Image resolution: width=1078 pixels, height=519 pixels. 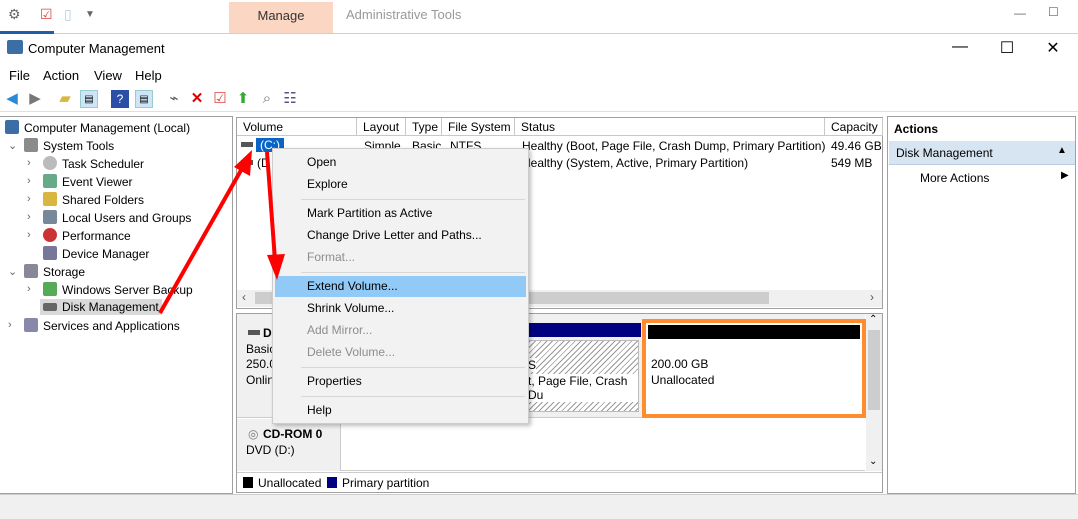 What do you see at coordinates (400, 410) in the screenshot?
I see `menu-item-help: Help` at bounding box center [400, 410].